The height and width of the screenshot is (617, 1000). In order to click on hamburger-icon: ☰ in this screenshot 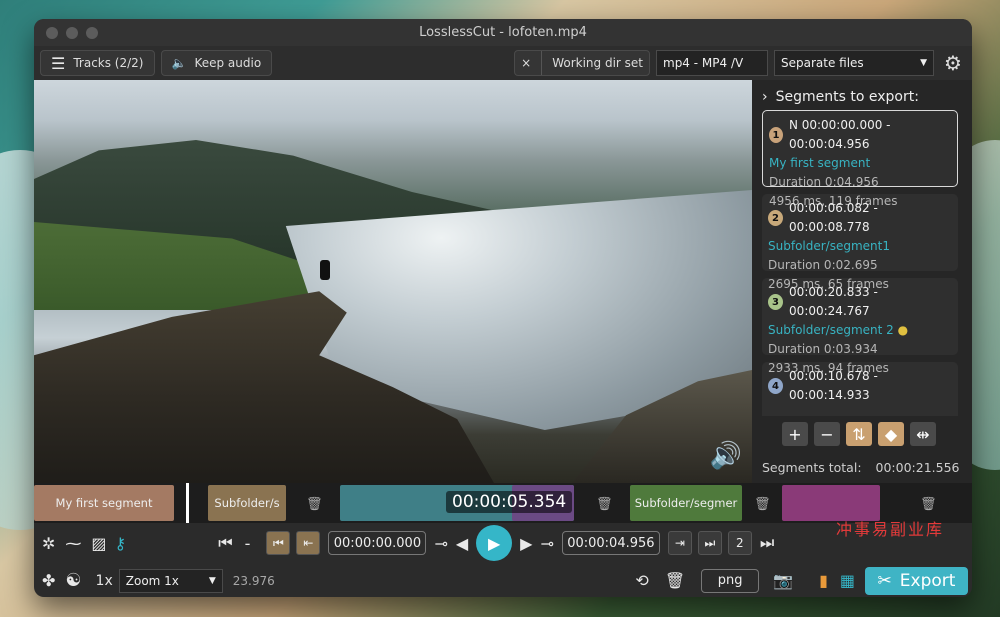, I will do `click(58, 63)`.